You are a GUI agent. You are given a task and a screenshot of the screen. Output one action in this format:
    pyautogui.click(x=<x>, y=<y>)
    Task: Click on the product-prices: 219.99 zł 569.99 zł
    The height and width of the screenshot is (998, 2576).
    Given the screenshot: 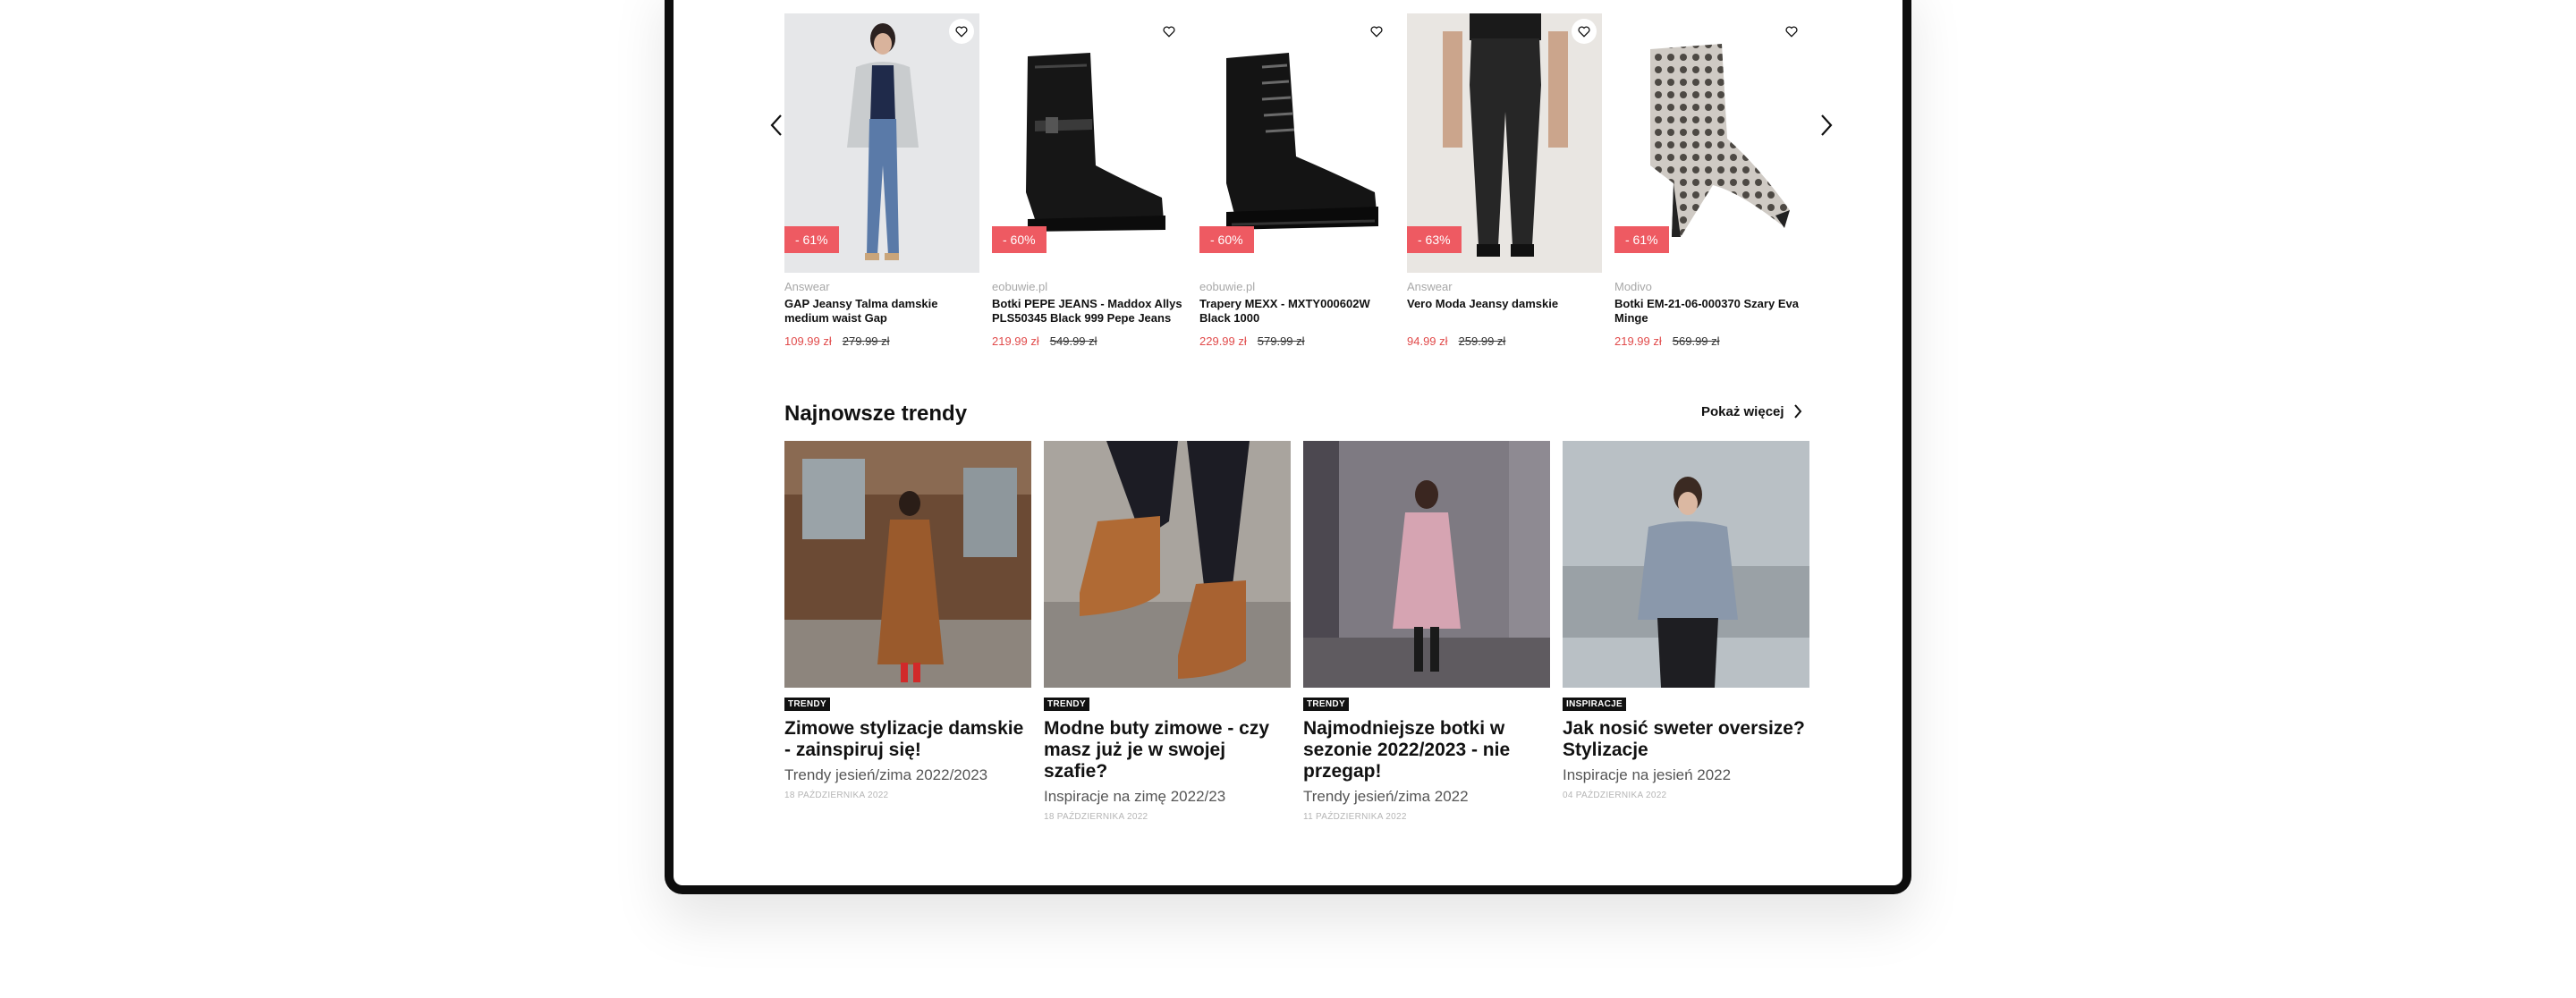 What is the action you would take?
    pyautogui.click(x=1711, y=341)
    